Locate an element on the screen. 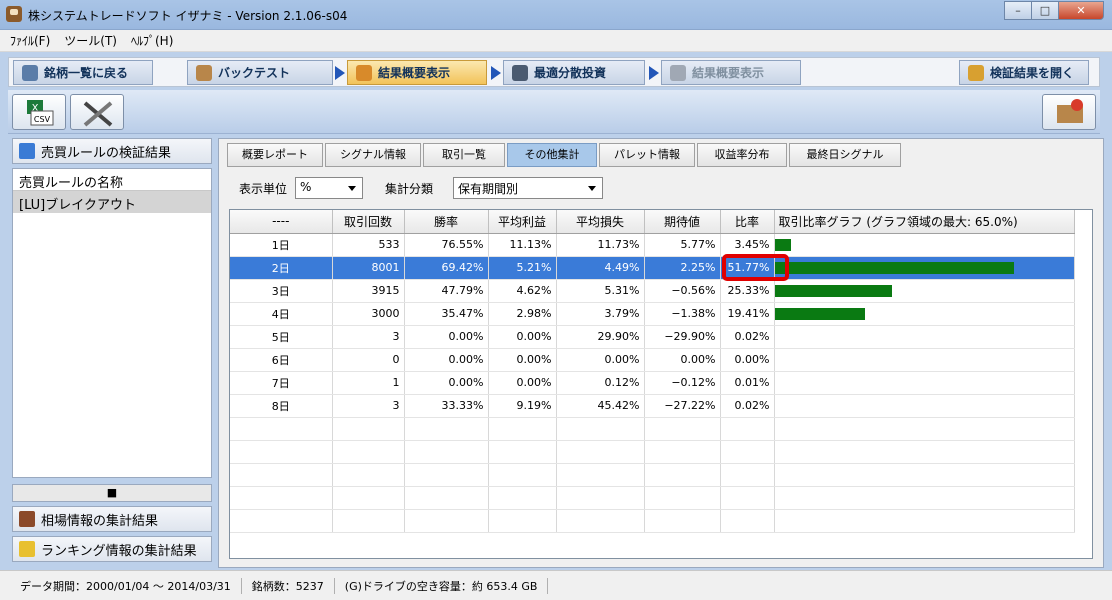 This screenshot has height=600, width=1112. table-cell: 3000 is located at coordinates (368, 314).